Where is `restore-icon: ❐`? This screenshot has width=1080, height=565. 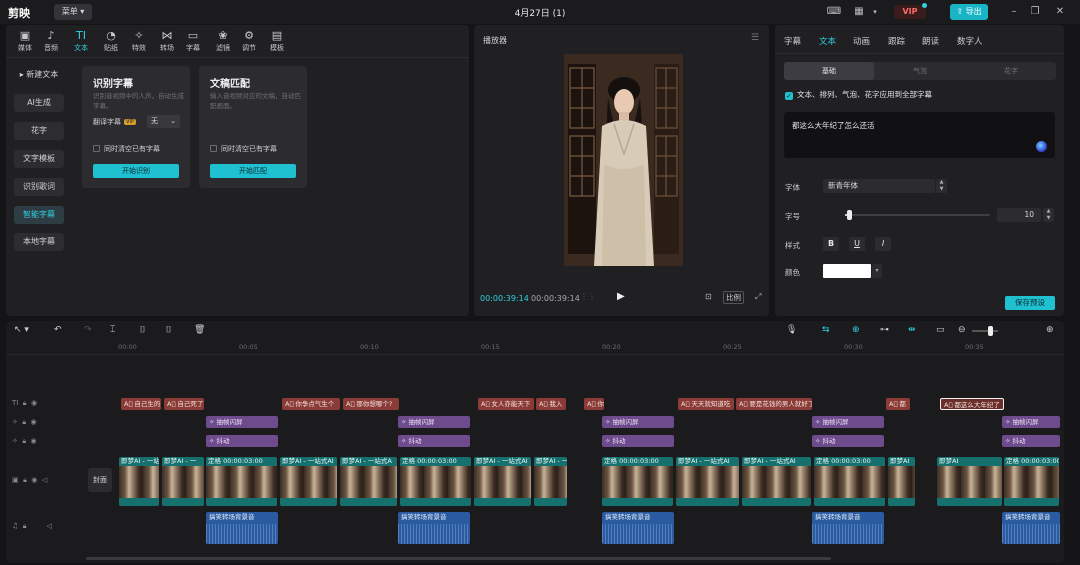
restore-icon: ❐ is located at coordinates (1035, 12).